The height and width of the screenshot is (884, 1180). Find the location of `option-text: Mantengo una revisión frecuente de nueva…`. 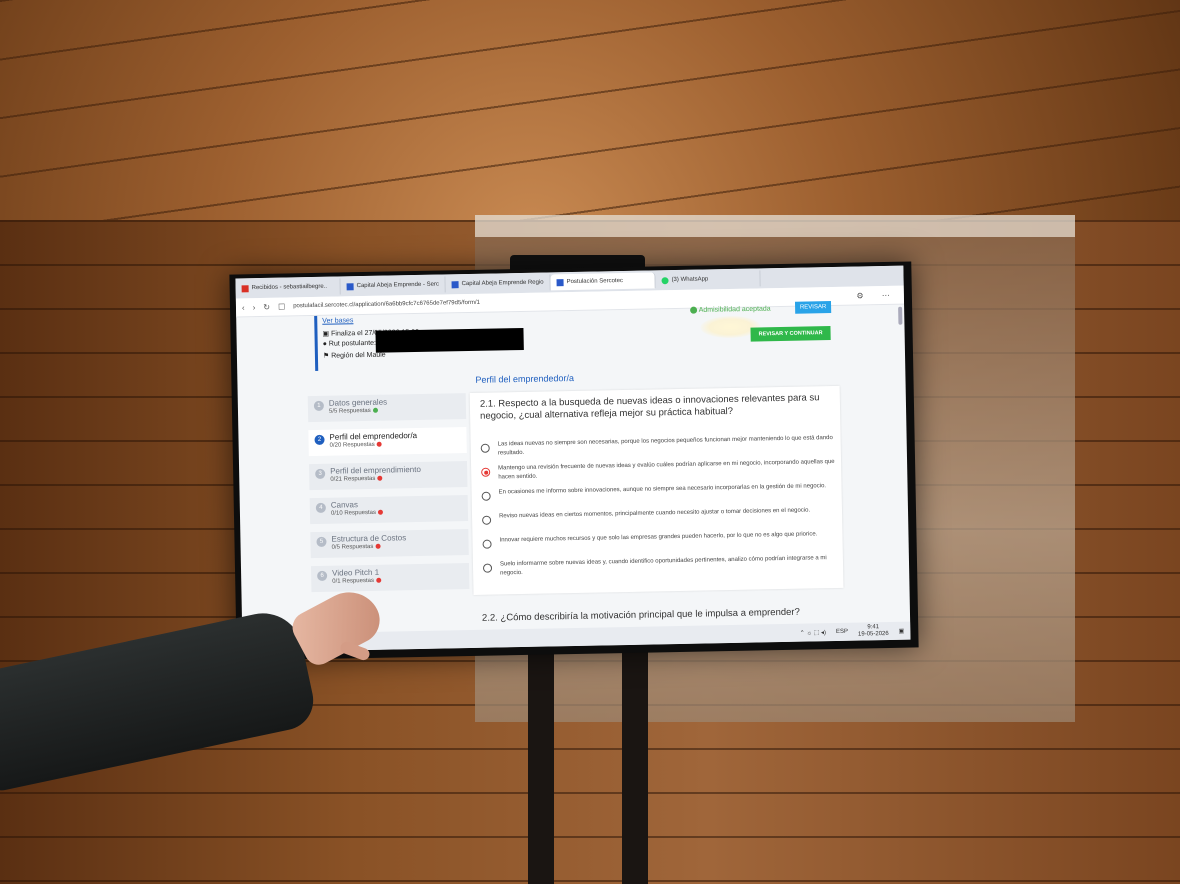

option-text: Mantengo una revisión frecuente de nueva… is located at coordinates (666, 469).